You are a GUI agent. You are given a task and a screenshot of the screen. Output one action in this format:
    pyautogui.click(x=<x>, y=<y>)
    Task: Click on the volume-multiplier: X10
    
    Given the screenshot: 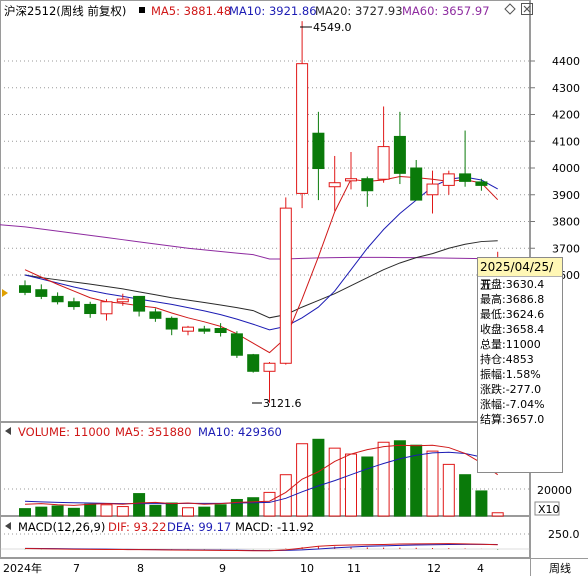 What is the action you would take?
    pyautogui.click(x=549, y=509)
    